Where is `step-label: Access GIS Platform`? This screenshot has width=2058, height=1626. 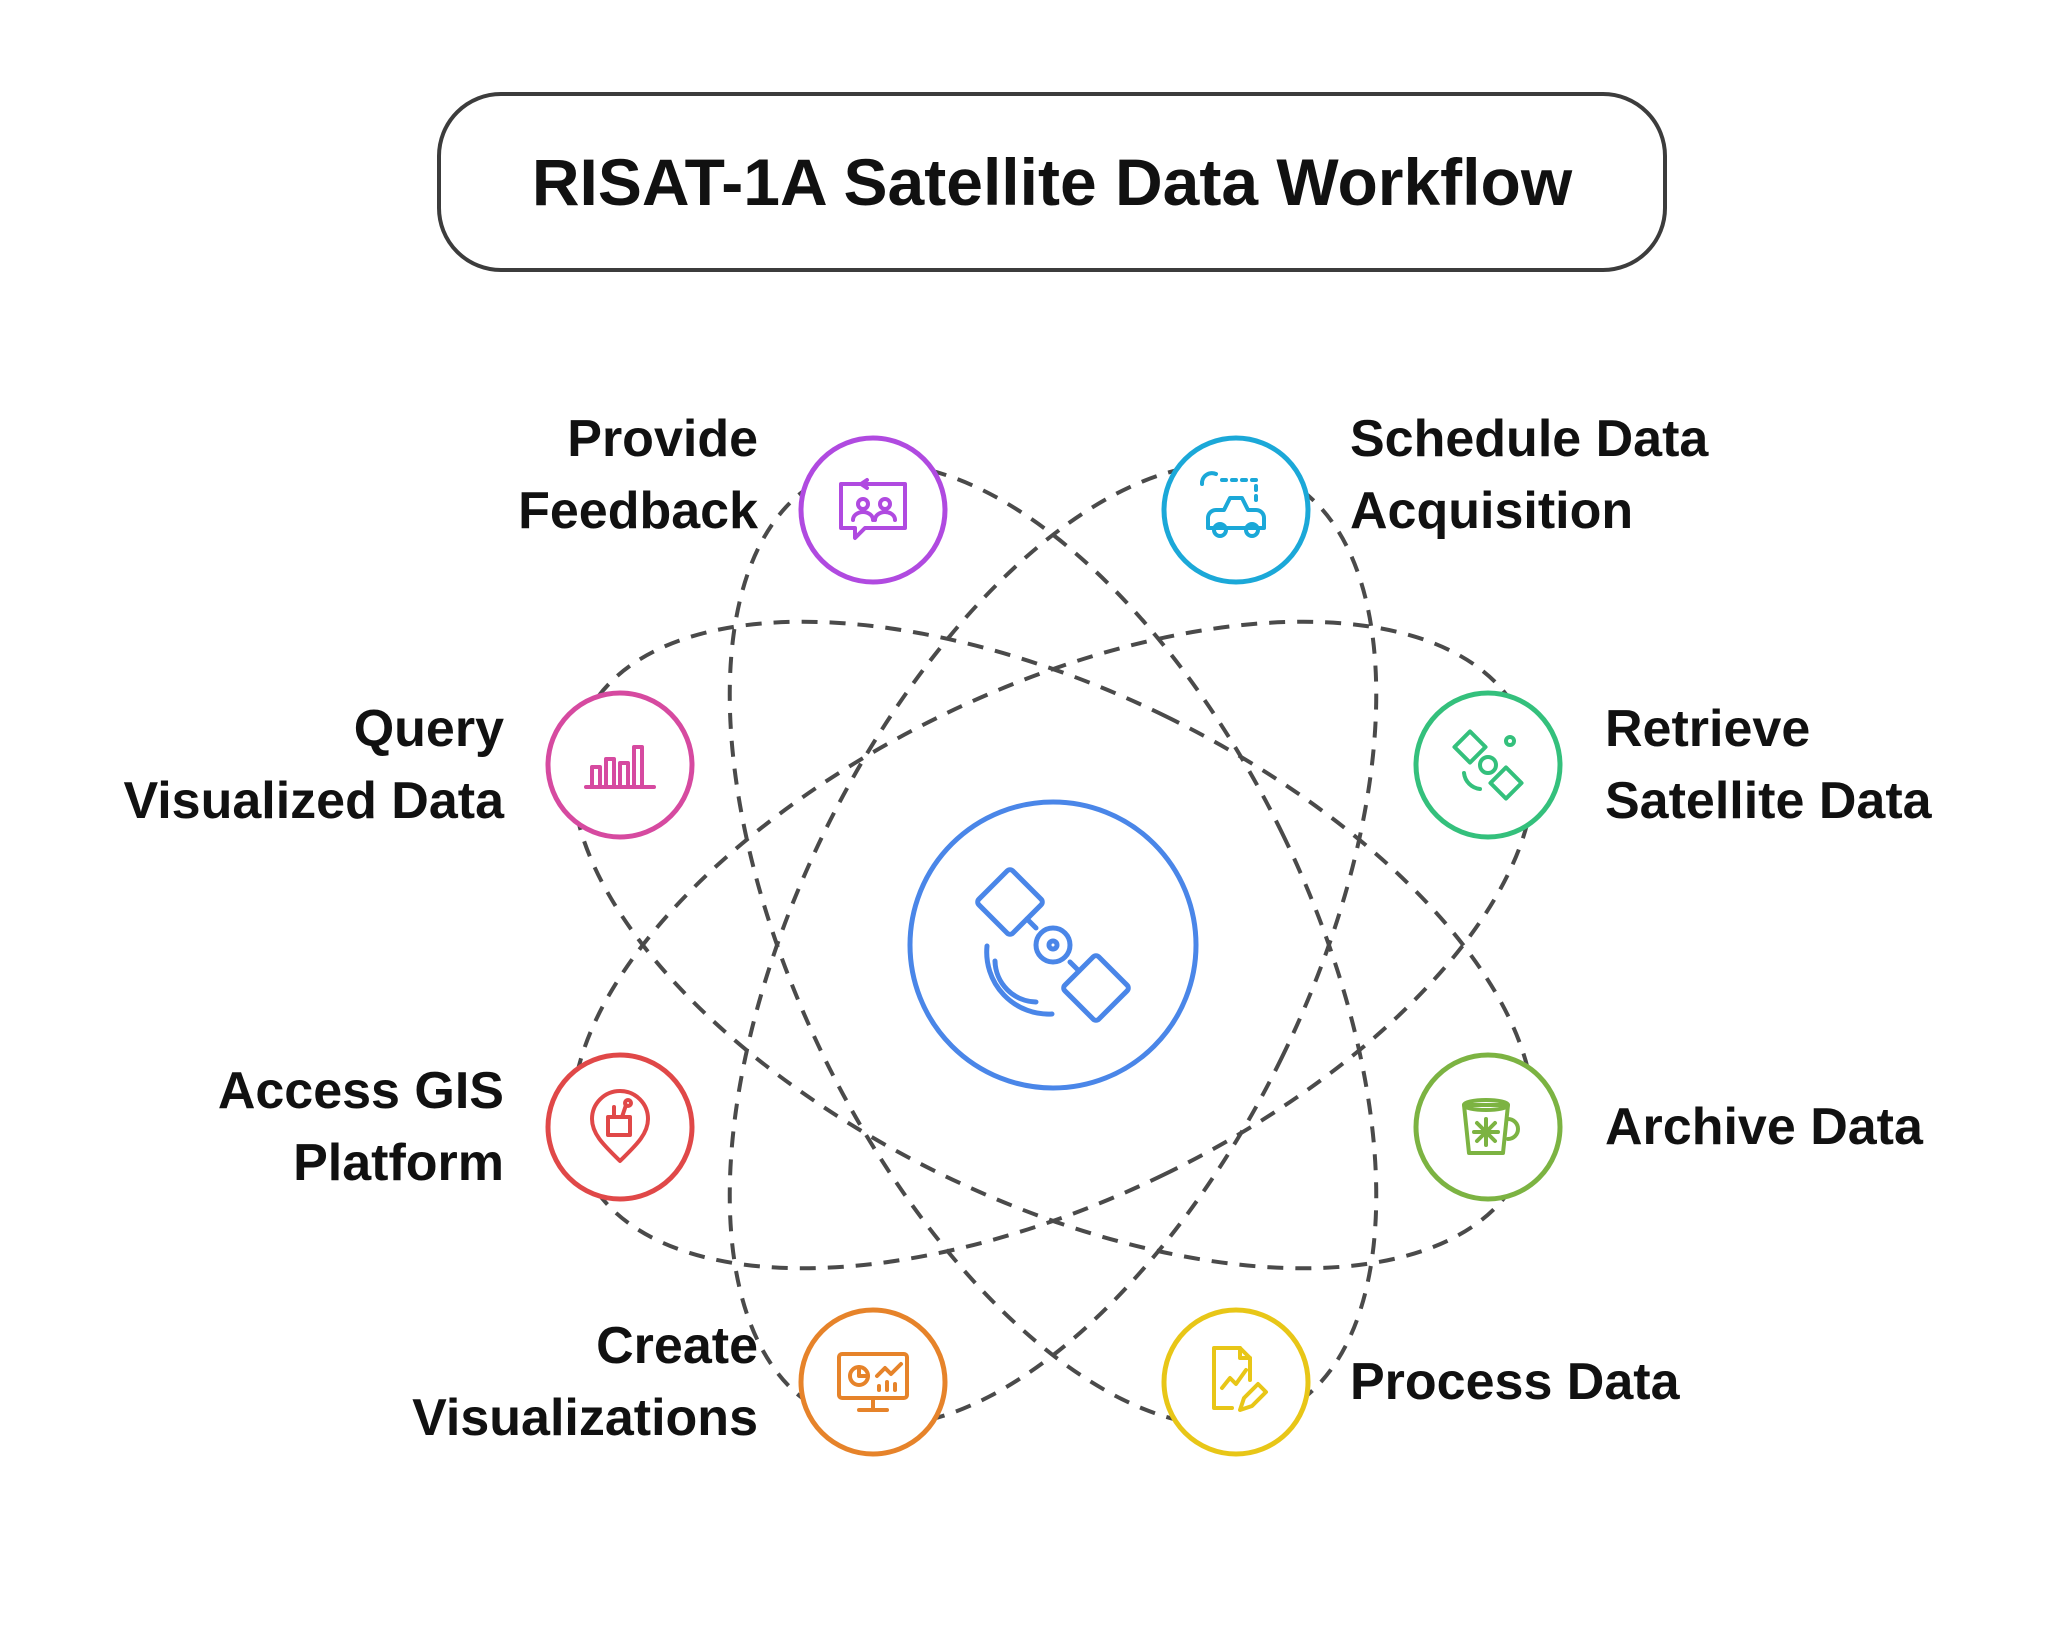
step-label: Access GIS Platform is located at coordinates (361, 1127).